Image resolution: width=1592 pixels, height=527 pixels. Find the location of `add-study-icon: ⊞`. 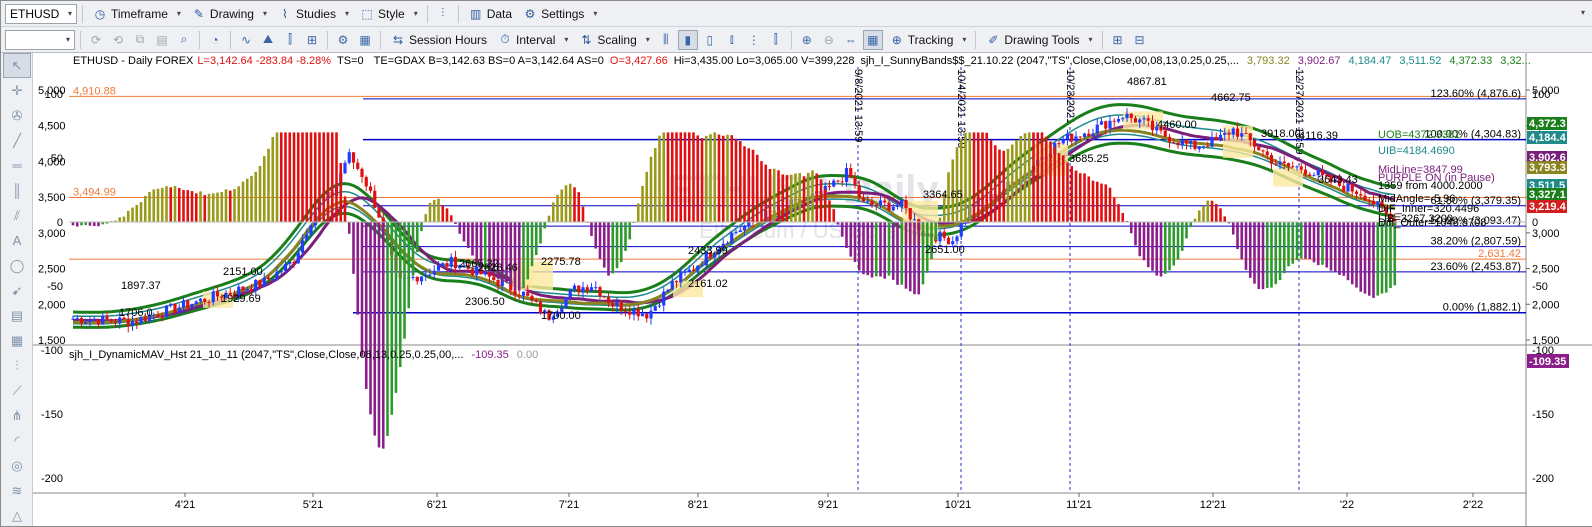

add-study-icon: ⊞ is located at coordinates (1118, 40).